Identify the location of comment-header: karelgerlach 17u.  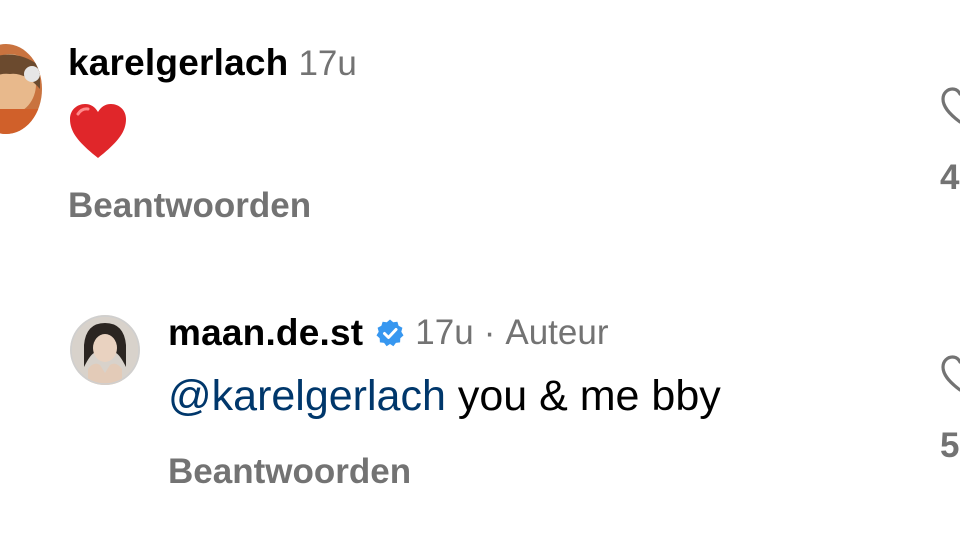
(212, 63).